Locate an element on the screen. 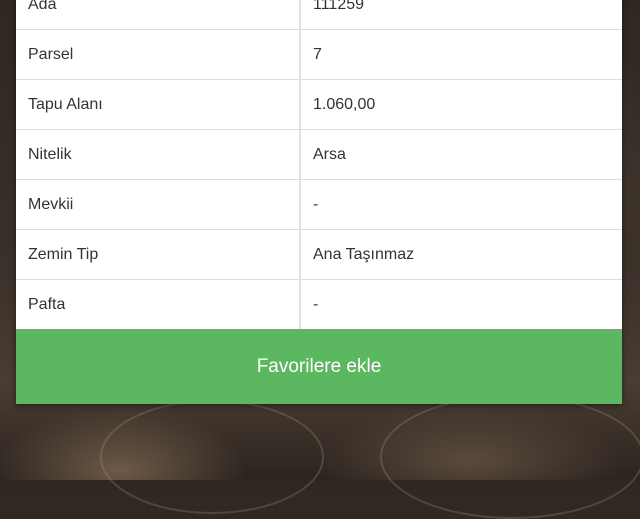 Image resolution: width=640 pixels, height=519 pixels. row-value: Ana Taşınmaz is located at coordinates (364, 254).